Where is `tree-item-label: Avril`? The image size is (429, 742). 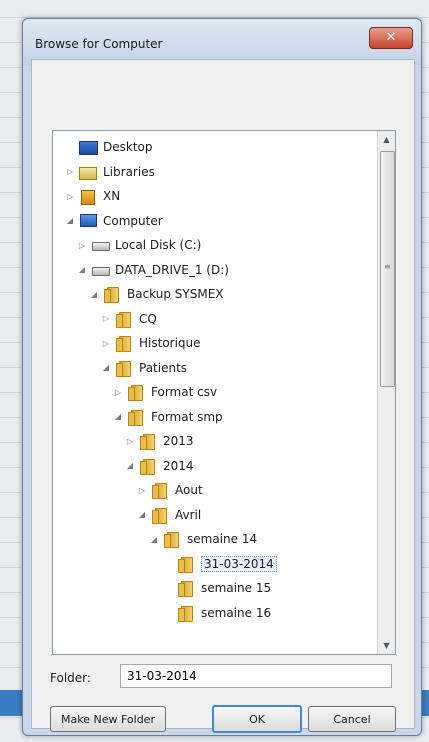
tree-item-label: Avril is located at coordinates (188, 514).